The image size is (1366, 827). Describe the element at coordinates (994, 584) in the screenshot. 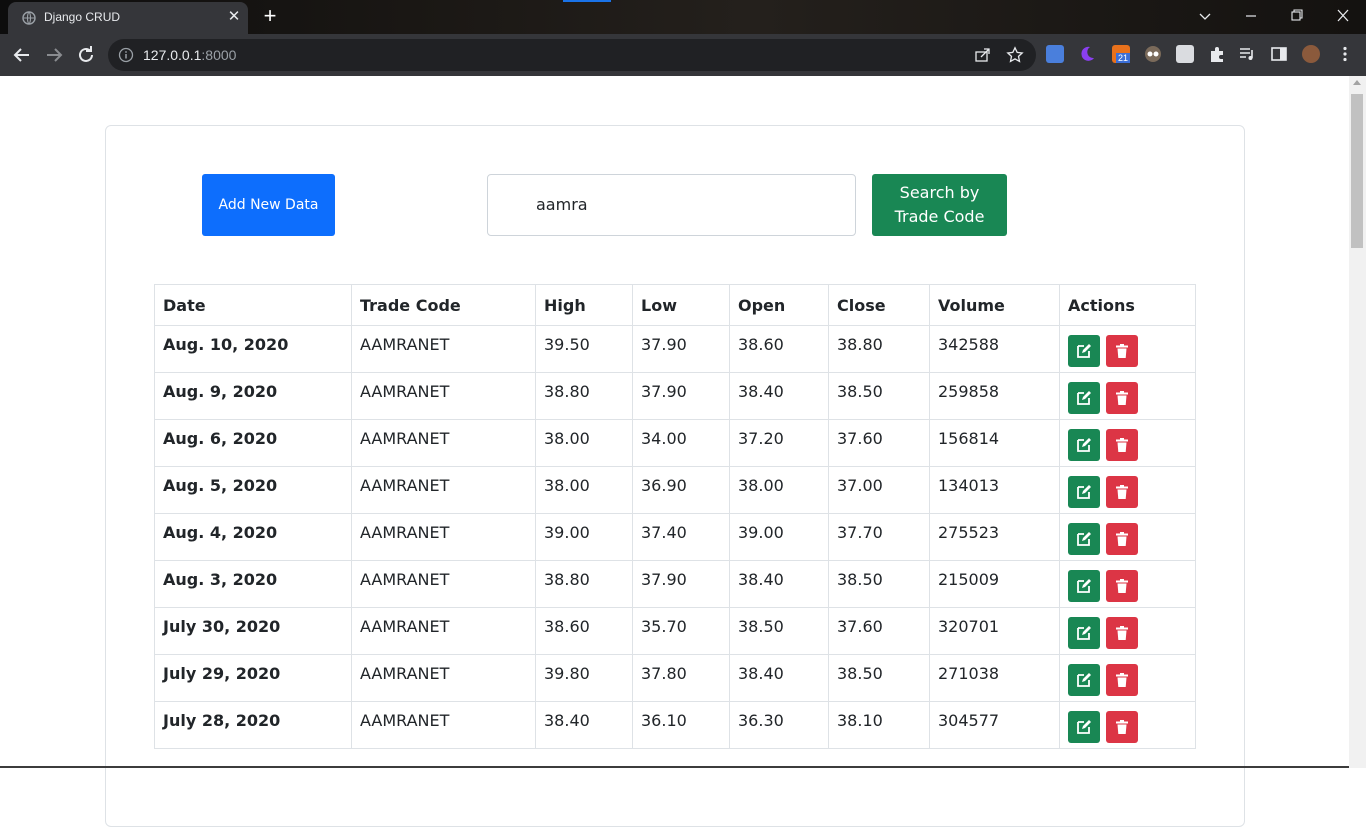

I see `cell-volume: 215009` at that location.